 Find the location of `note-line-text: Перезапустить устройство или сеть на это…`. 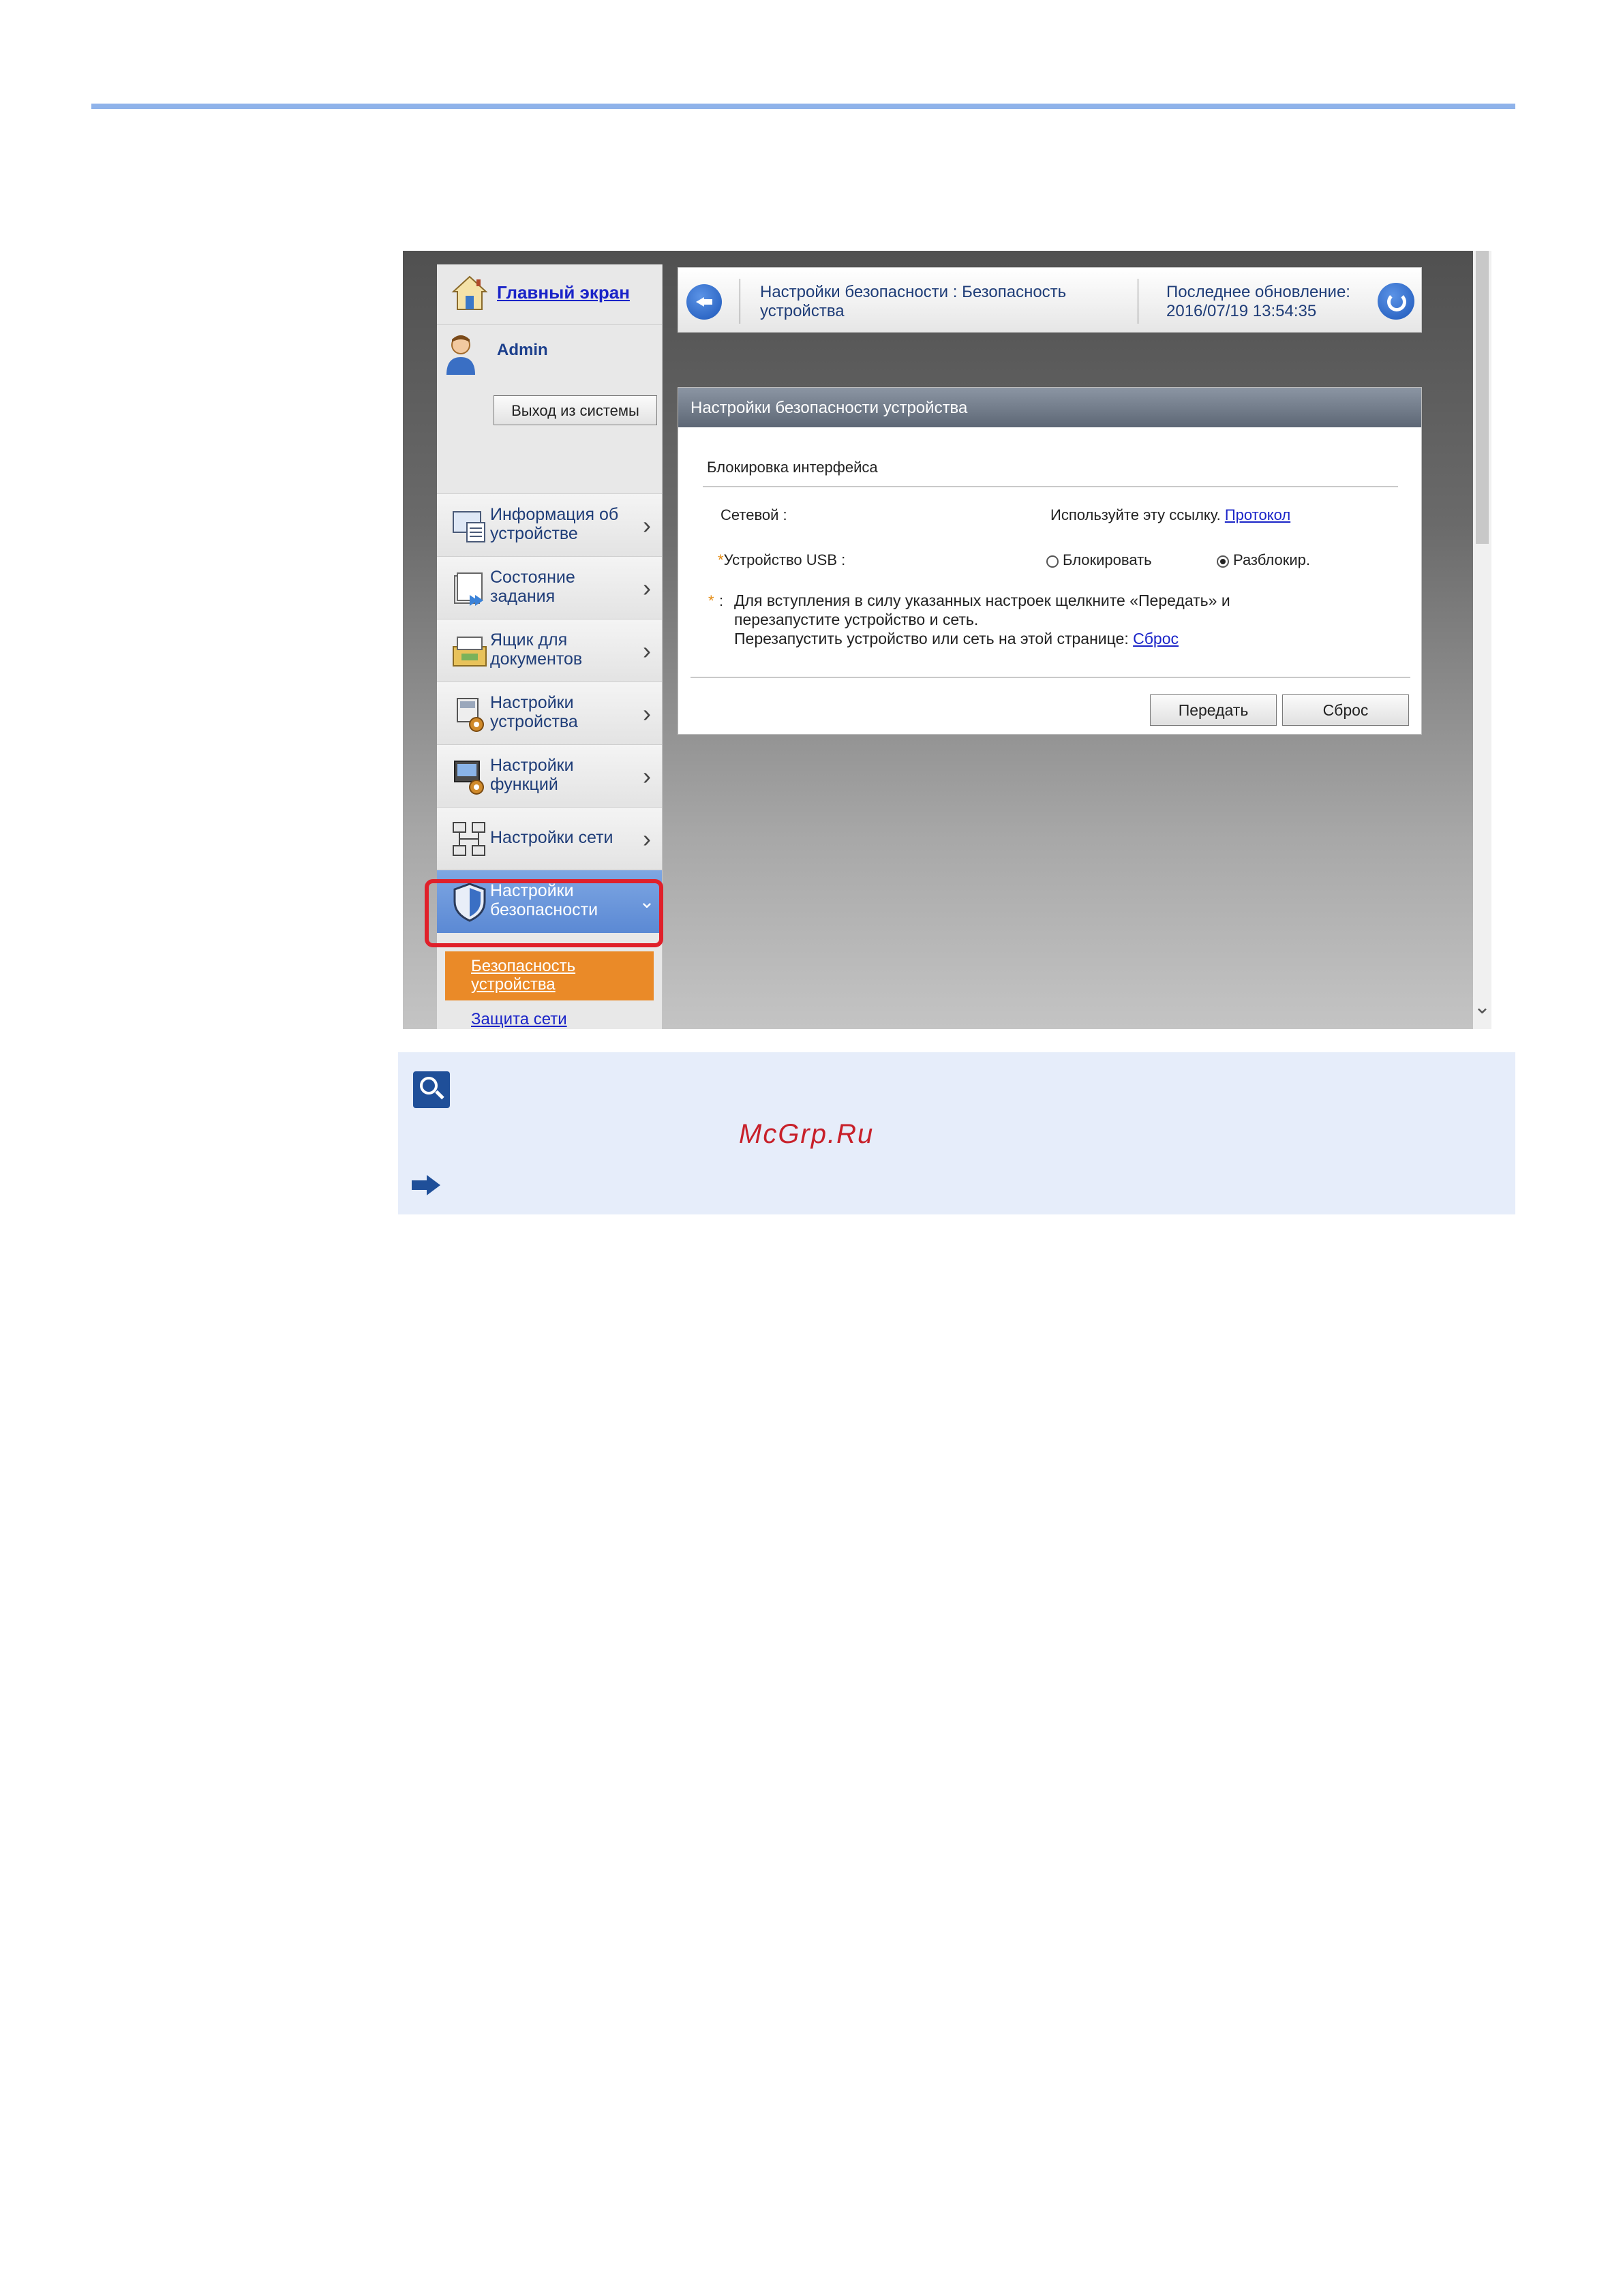

note-line-text: Перезапустить устройство или сеть на это… is located at coordinates (932, 638).